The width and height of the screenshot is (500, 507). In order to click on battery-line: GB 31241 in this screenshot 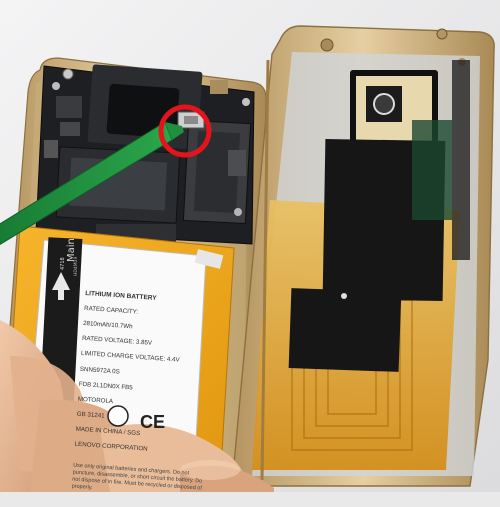, I will do `click(90, 415)`.